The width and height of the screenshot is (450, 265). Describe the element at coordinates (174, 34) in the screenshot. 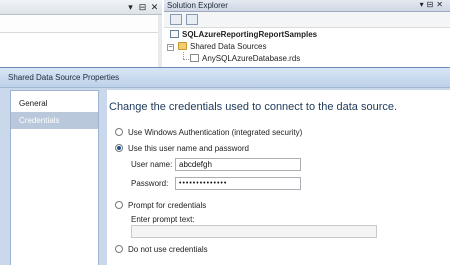

I see `solution-icon` at that location.